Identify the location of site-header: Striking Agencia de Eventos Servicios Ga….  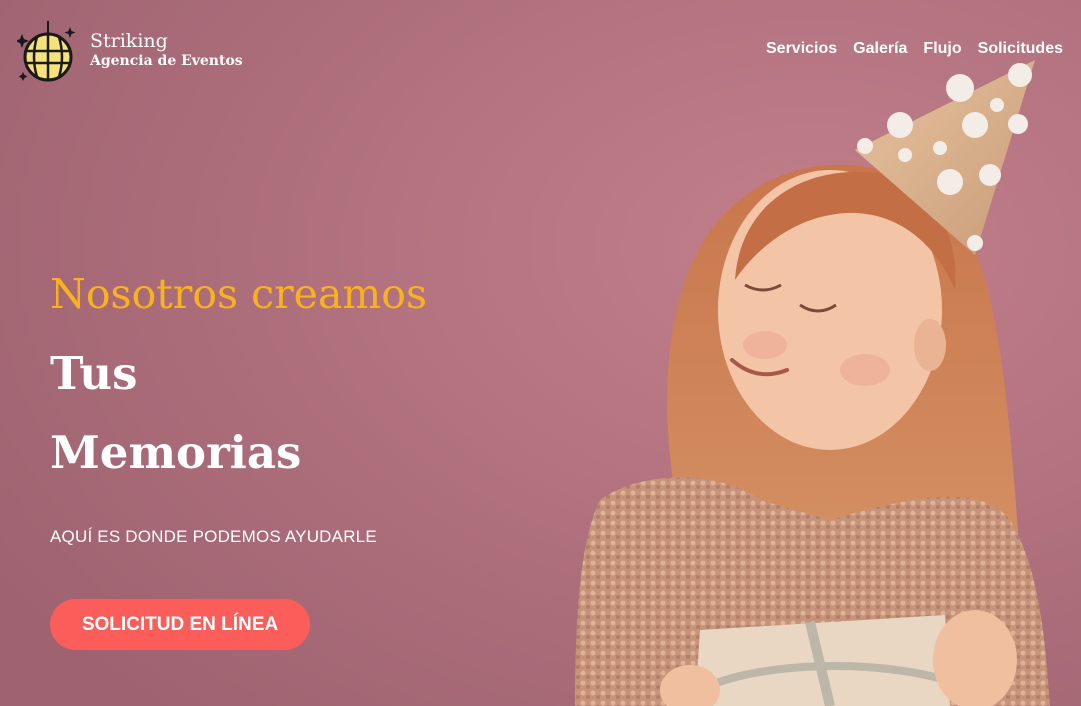
(540, 50).